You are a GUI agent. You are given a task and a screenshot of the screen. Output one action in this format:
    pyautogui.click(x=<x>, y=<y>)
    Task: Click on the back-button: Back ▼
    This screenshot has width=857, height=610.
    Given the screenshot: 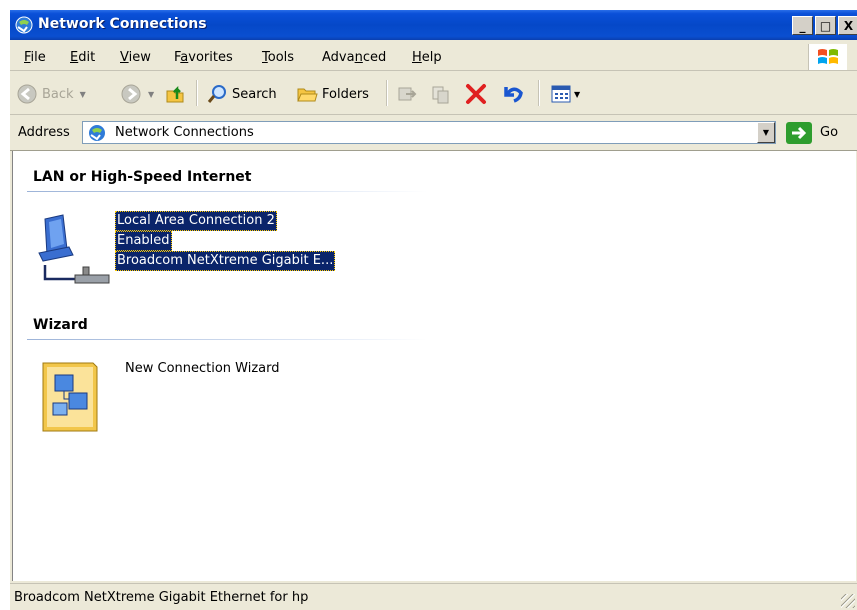 What is the action you would take?
    pyautogui.click(x=51, y=94)
    